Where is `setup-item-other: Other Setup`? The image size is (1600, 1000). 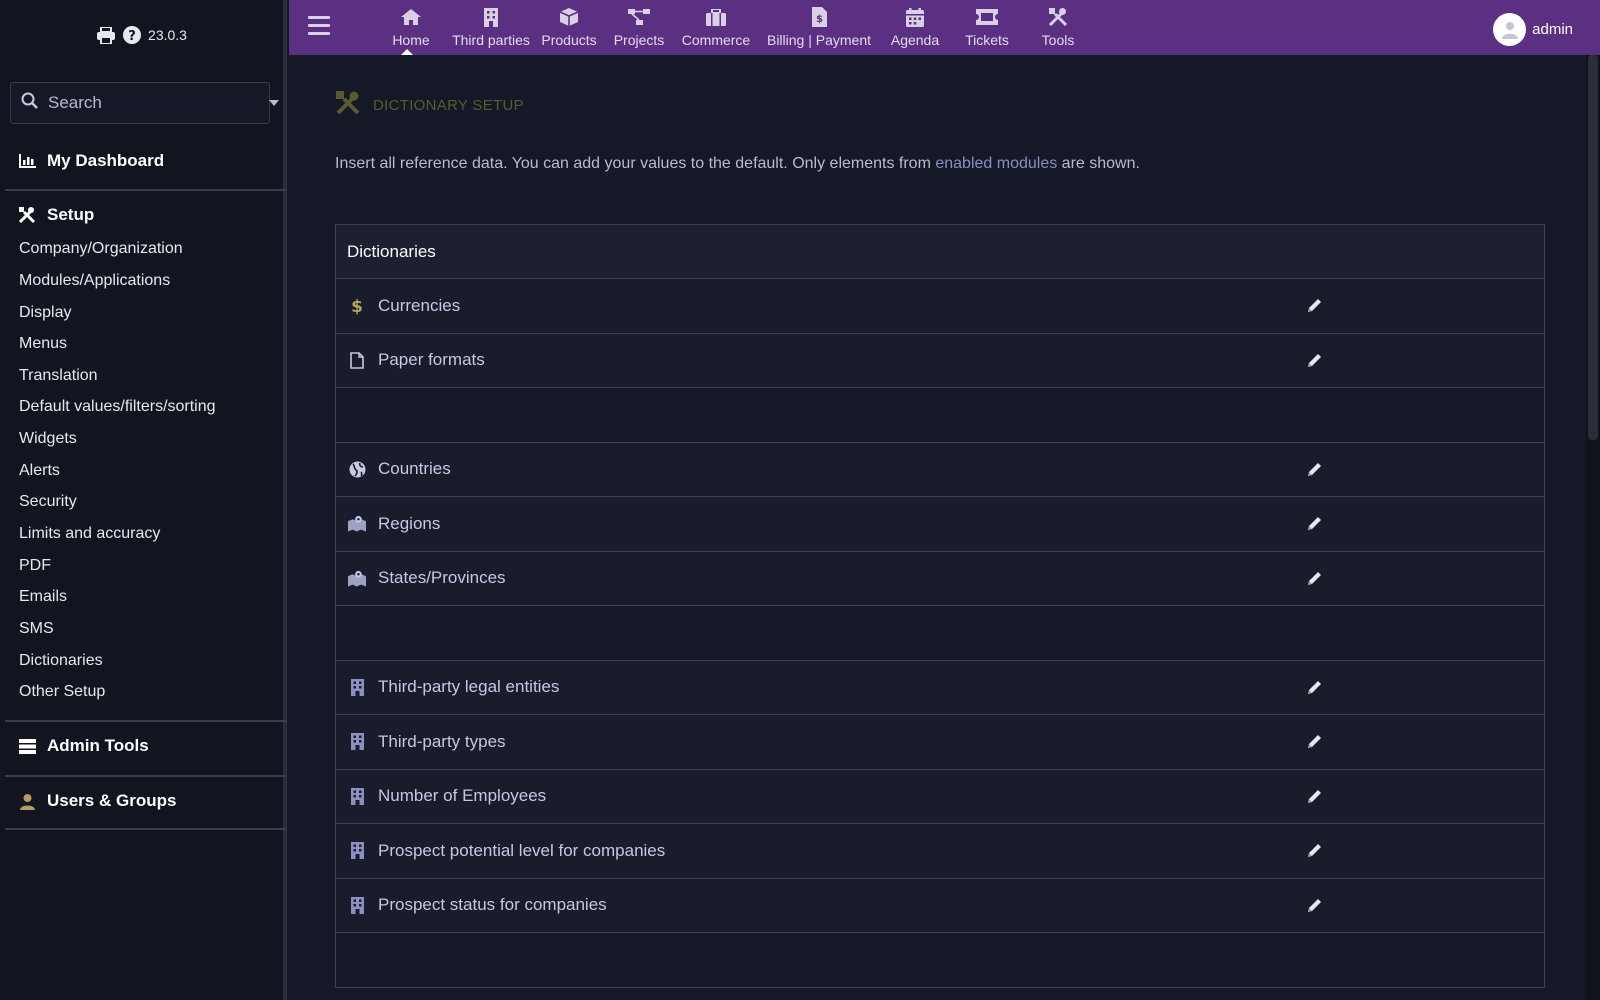
setup-item-other: Other Setup is located at coordinates (62, 692).